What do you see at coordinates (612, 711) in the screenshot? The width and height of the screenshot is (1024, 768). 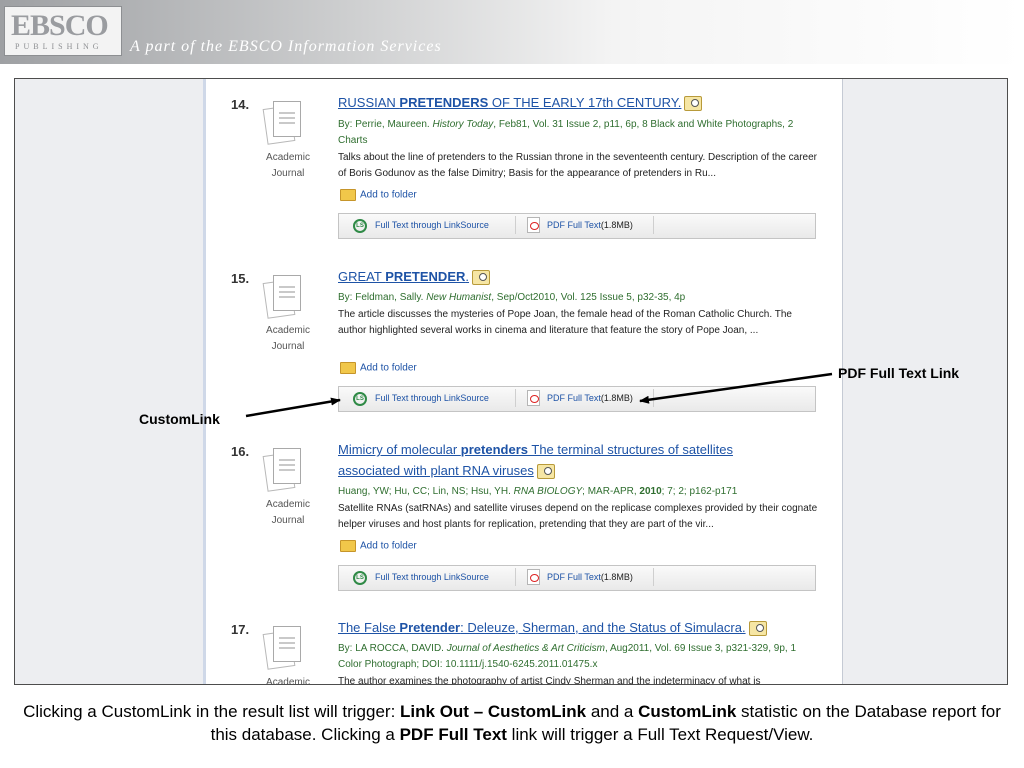 I see `caption-text: and a` at bounding box center [612, 711].